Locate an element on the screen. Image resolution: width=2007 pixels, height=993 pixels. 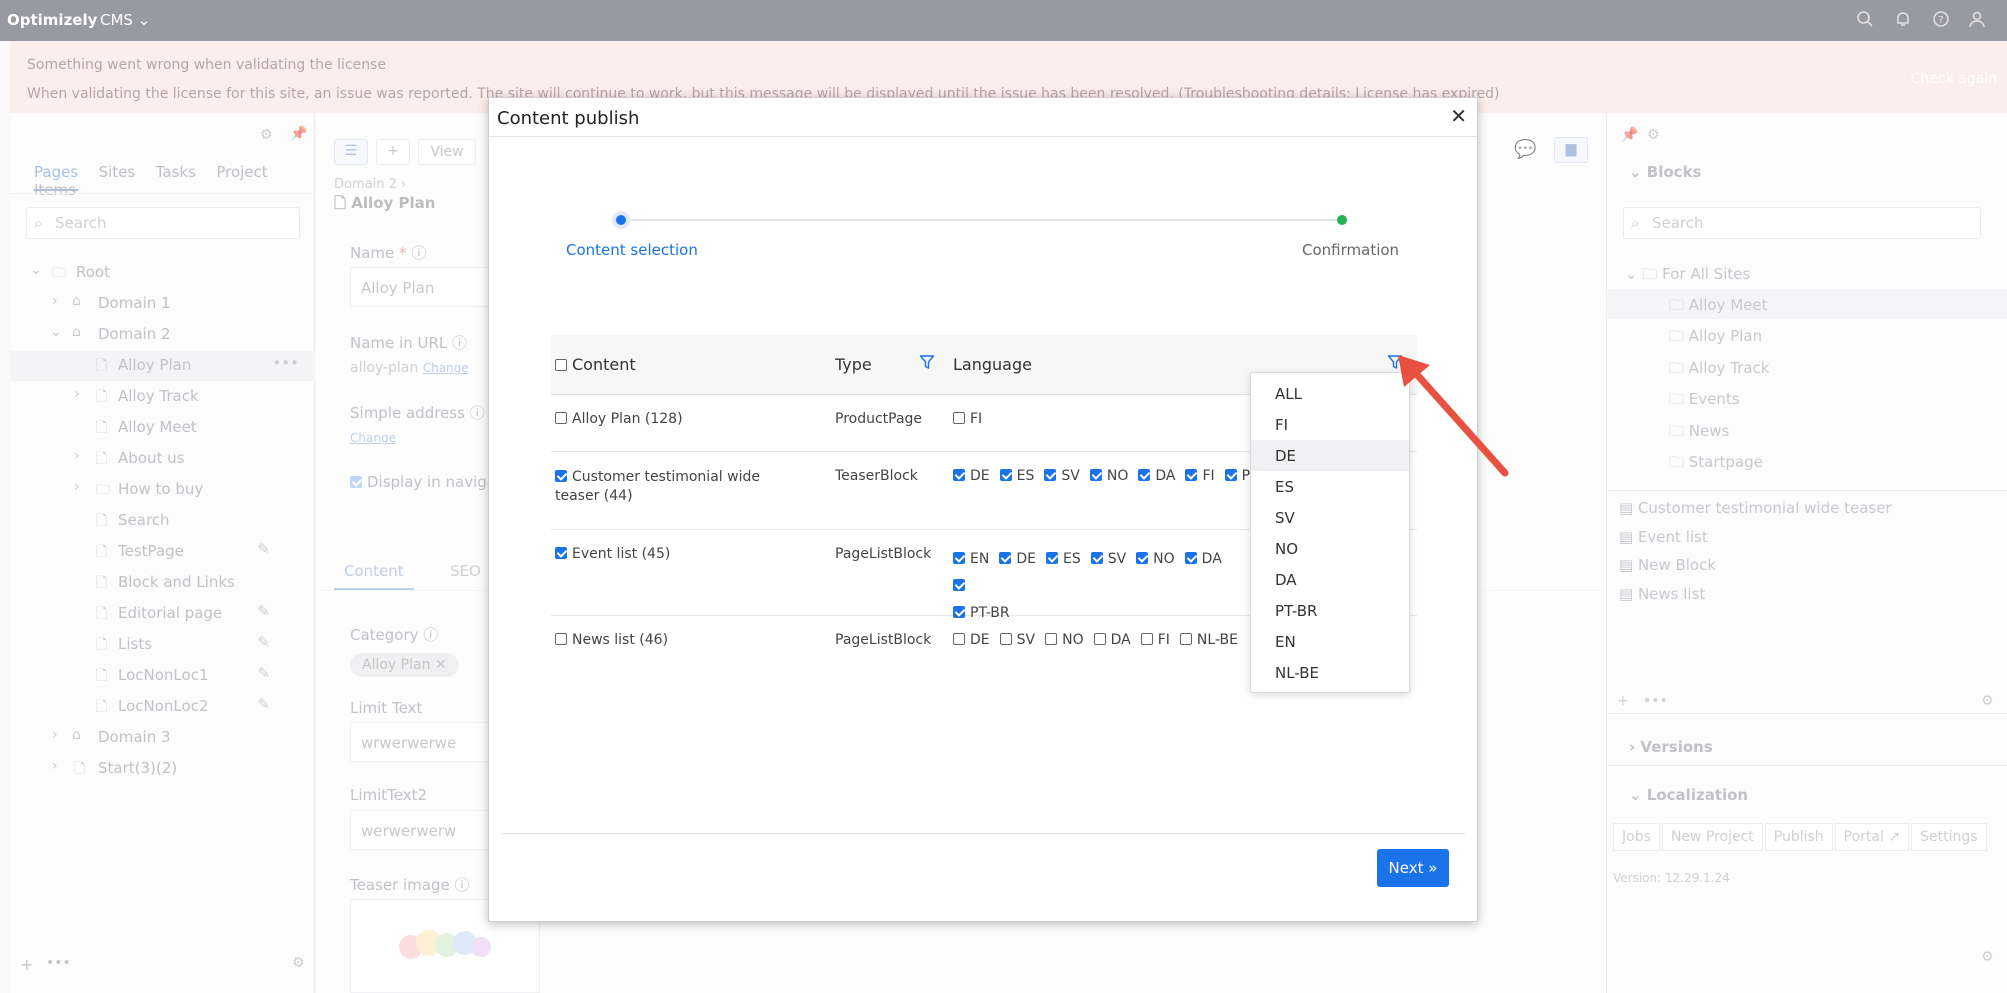
filter-option-en: EN is located at coordinates (1330, 641).